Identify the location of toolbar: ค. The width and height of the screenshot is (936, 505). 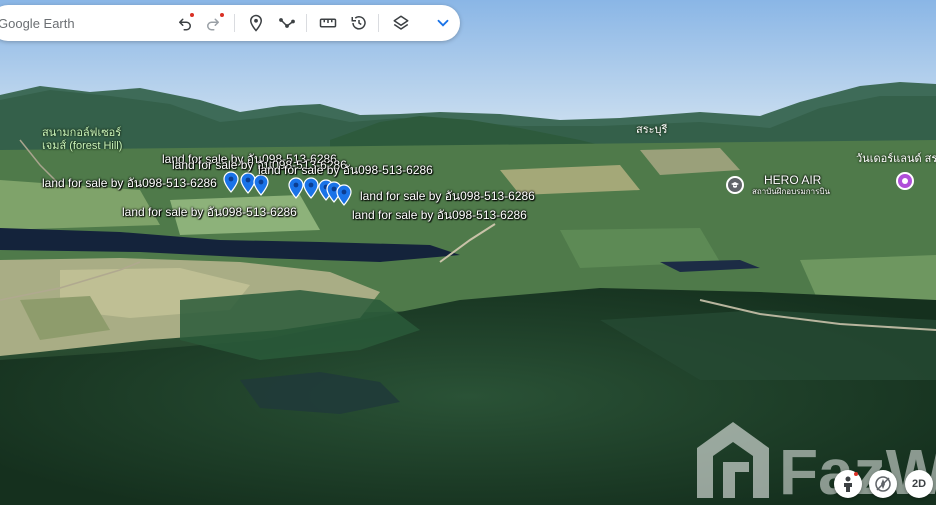
(230, 23).